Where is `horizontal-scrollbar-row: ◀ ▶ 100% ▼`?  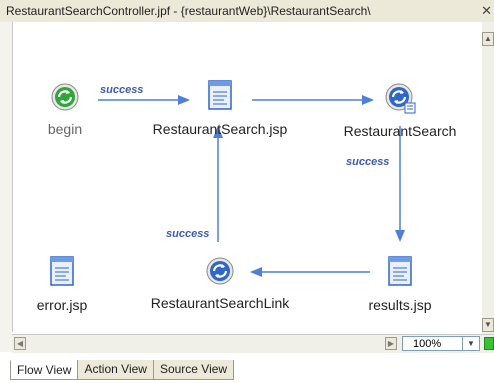 horizontal-scrollbar-row: ◀ ▶ 100% ▼ is located at coordinates (253, 343).